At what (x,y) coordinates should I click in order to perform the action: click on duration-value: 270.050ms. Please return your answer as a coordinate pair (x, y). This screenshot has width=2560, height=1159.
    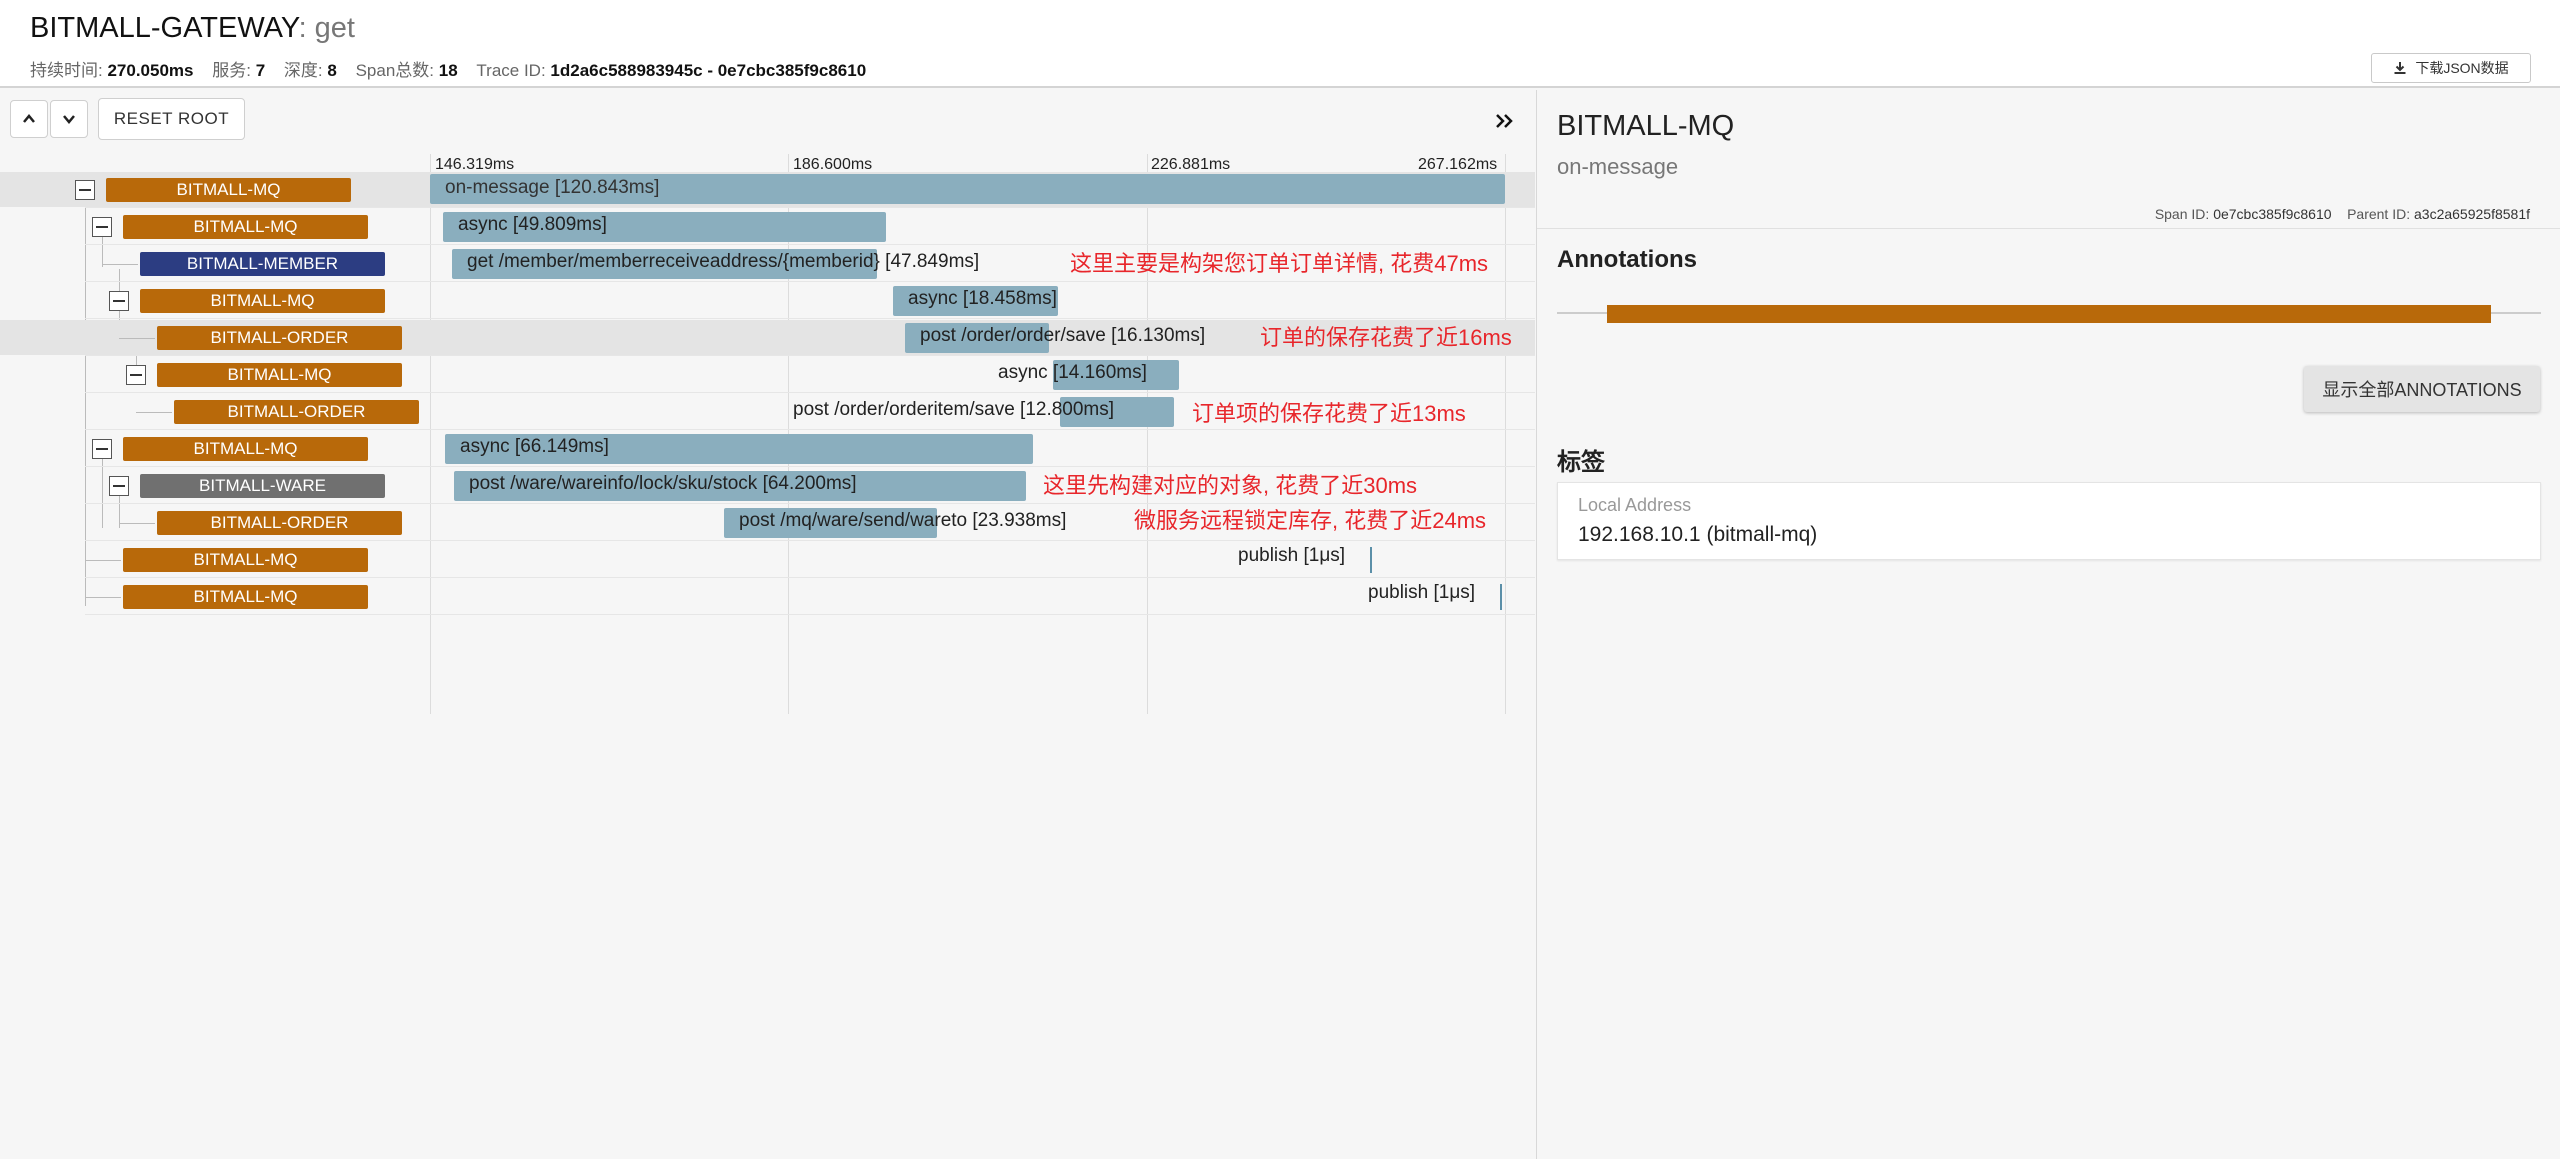
    Looking at the image, I should click on (150, 70).